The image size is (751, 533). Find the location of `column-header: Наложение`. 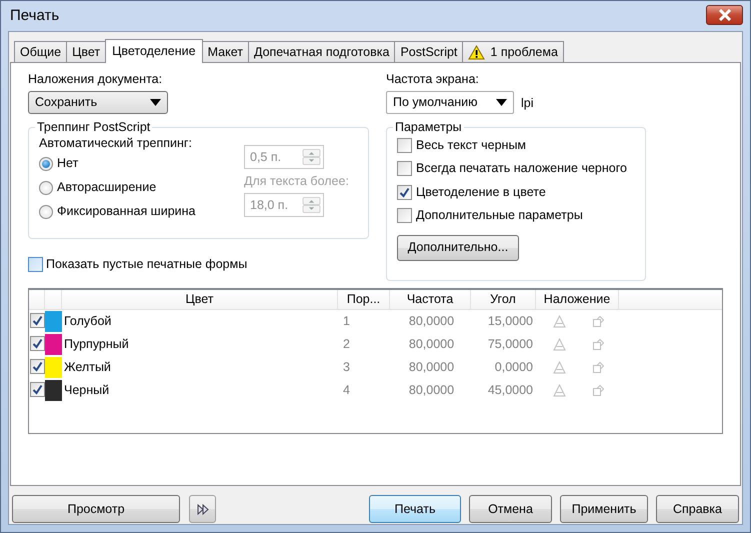

column-header: Наложение is located at coordinates (577, 299).